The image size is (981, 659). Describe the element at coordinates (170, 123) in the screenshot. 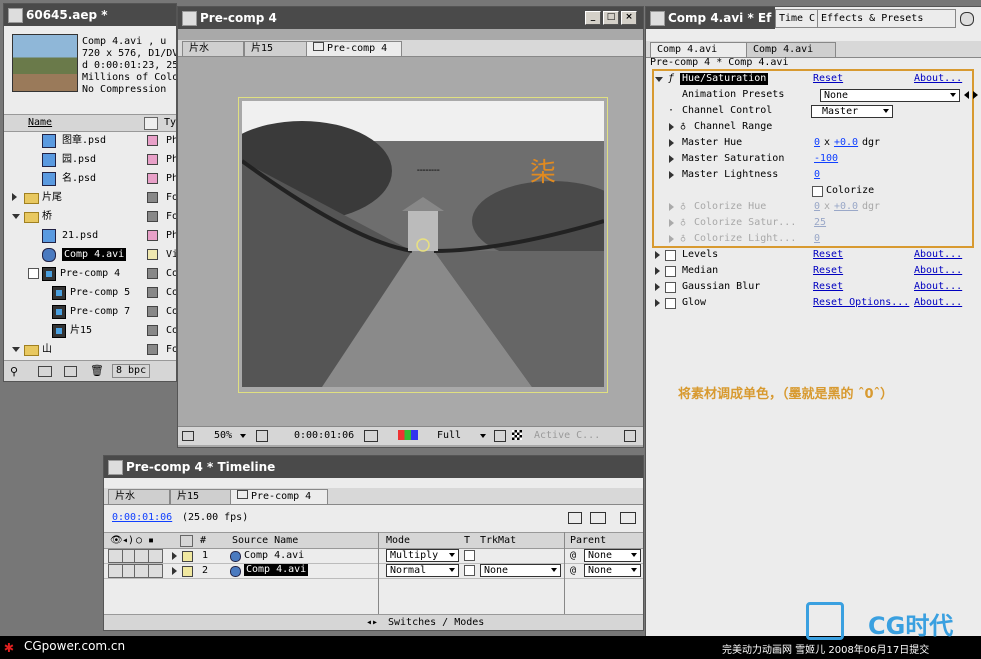

I see `header-type: Ty` at that location.